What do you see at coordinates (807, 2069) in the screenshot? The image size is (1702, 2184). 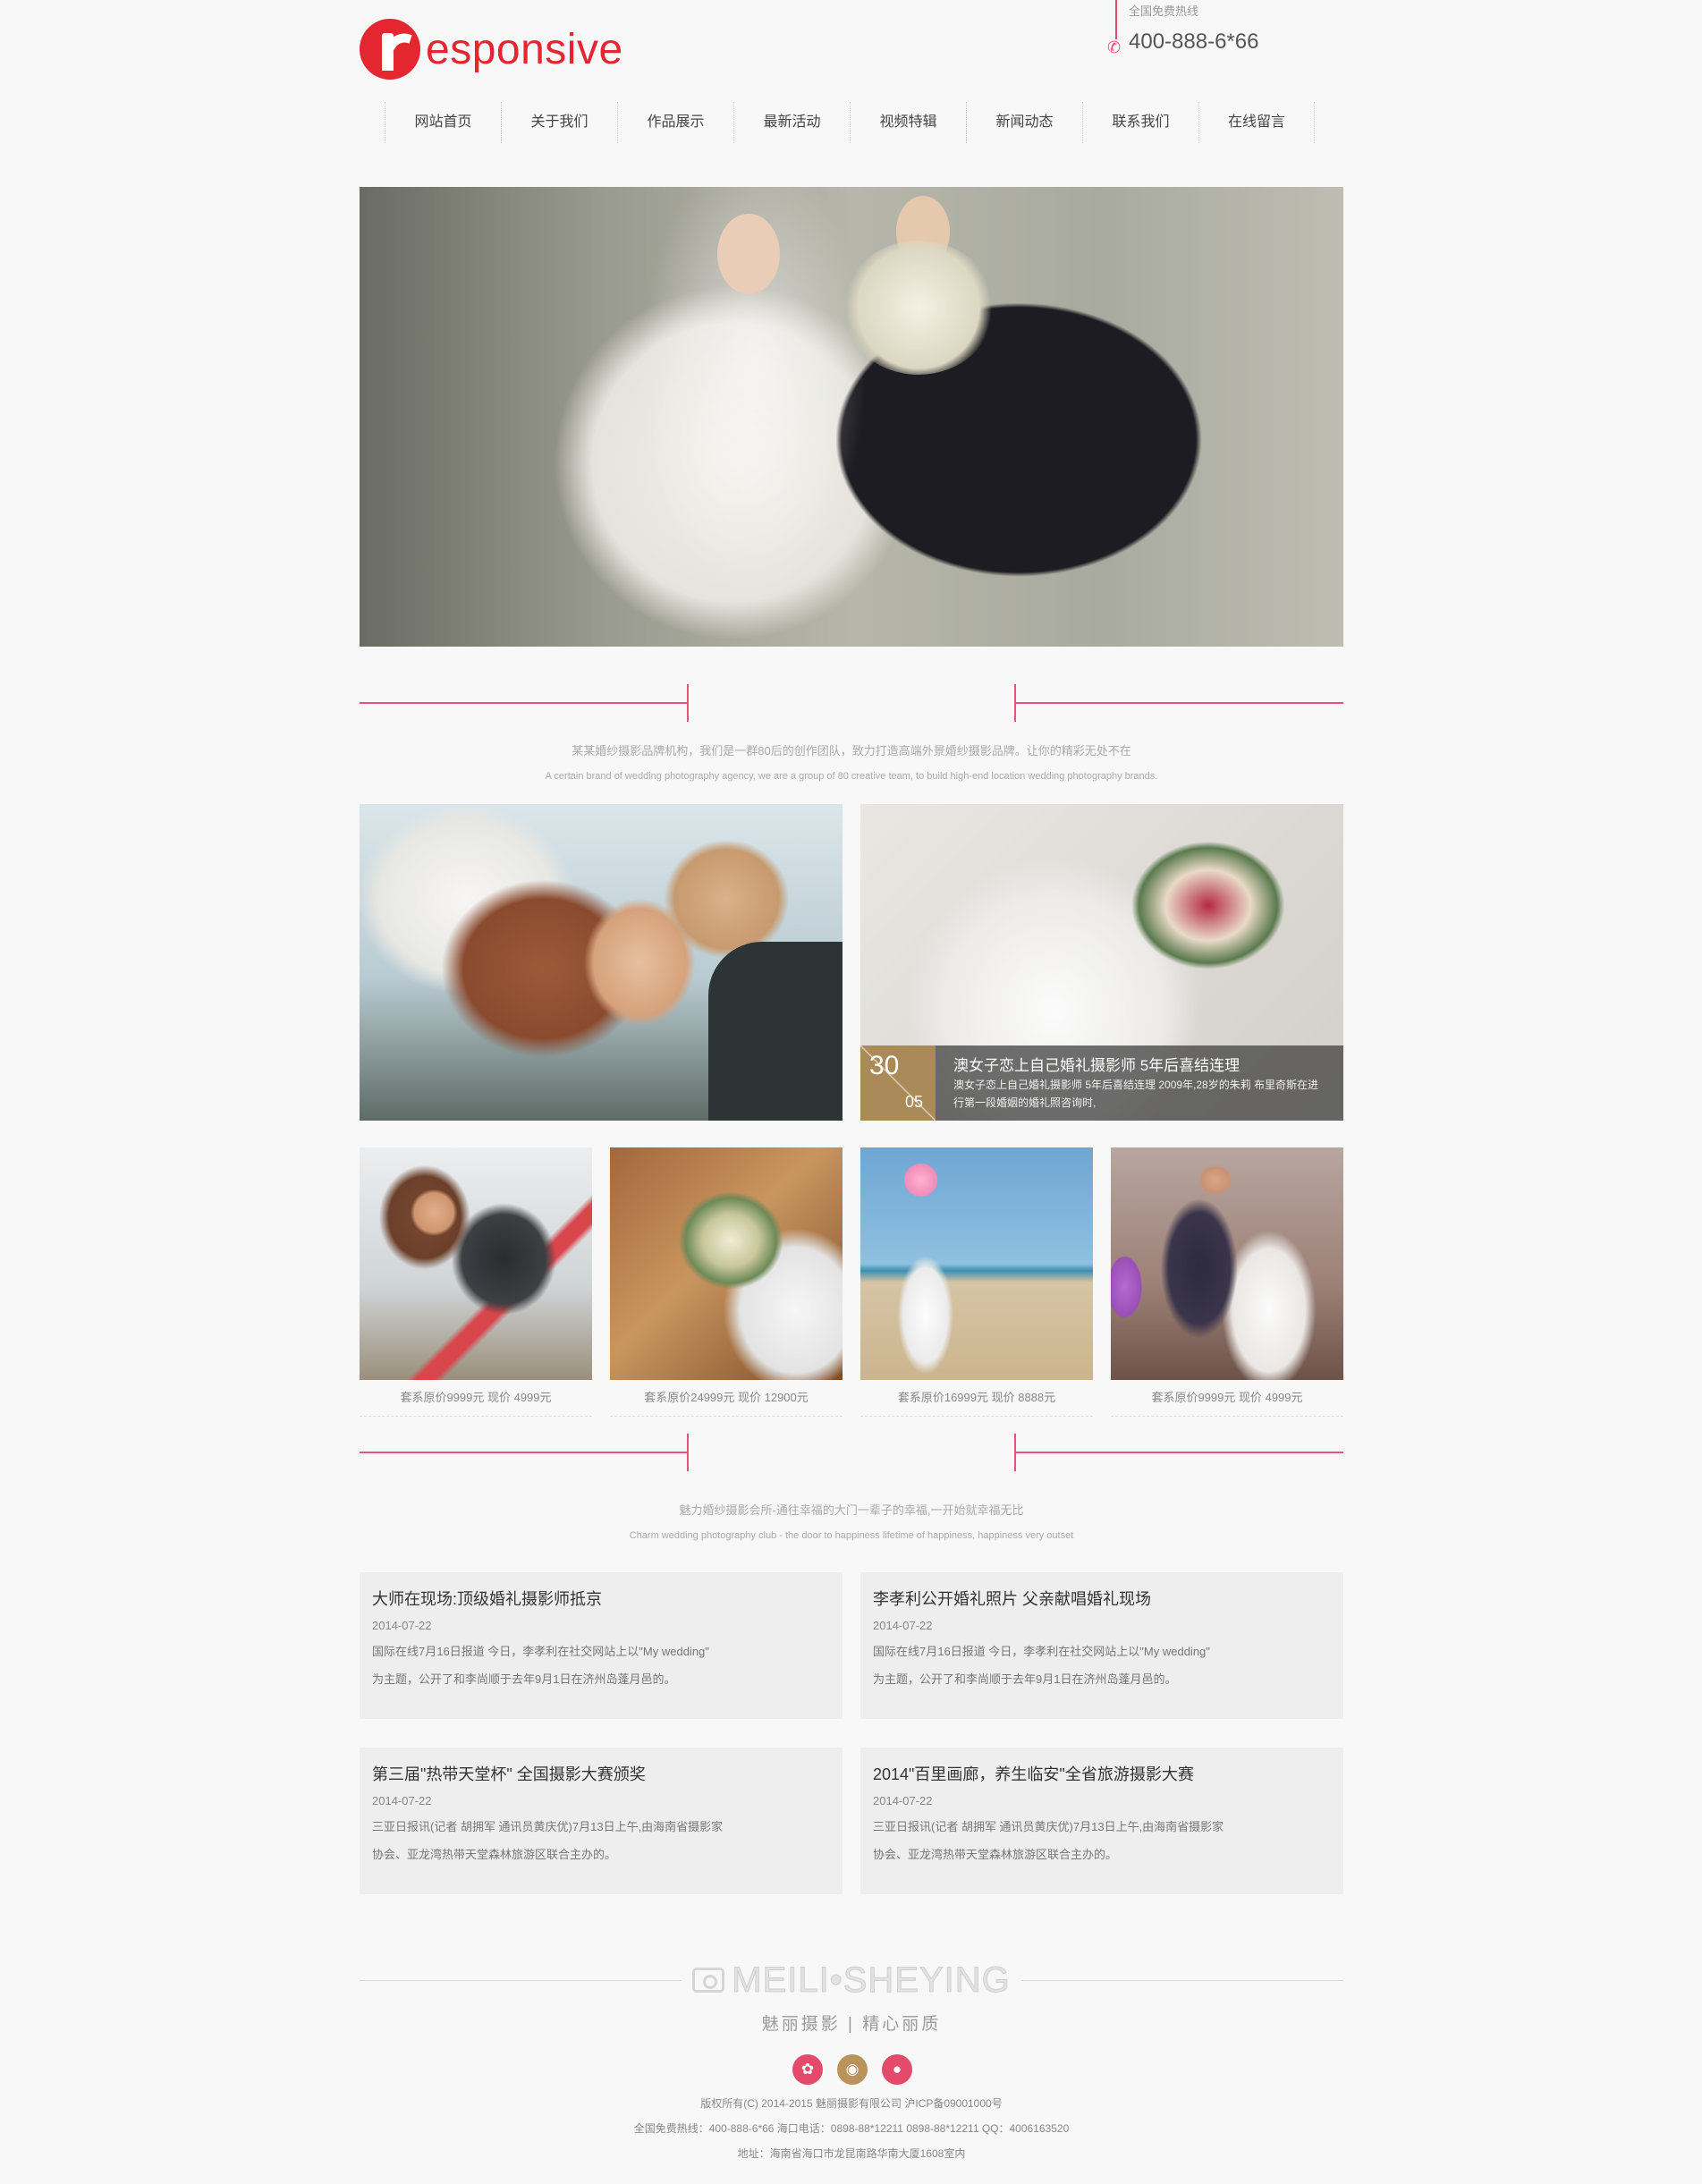 I see `weibo-icon: ✿` at bounding box center [807, 2069].